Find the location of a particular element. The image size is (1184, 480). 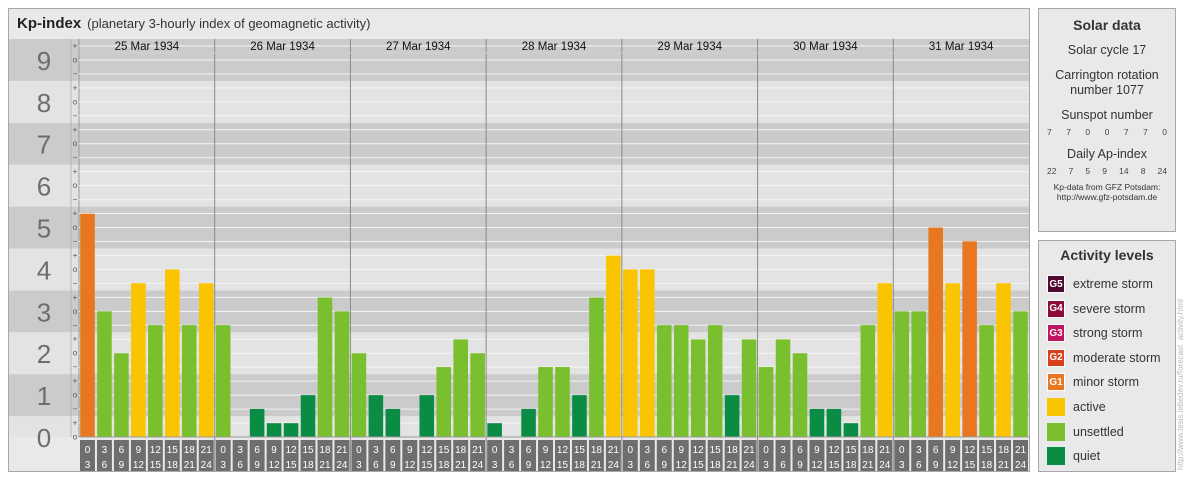

sunspot-value-3: 0 is located at coordinates (1107, 132).